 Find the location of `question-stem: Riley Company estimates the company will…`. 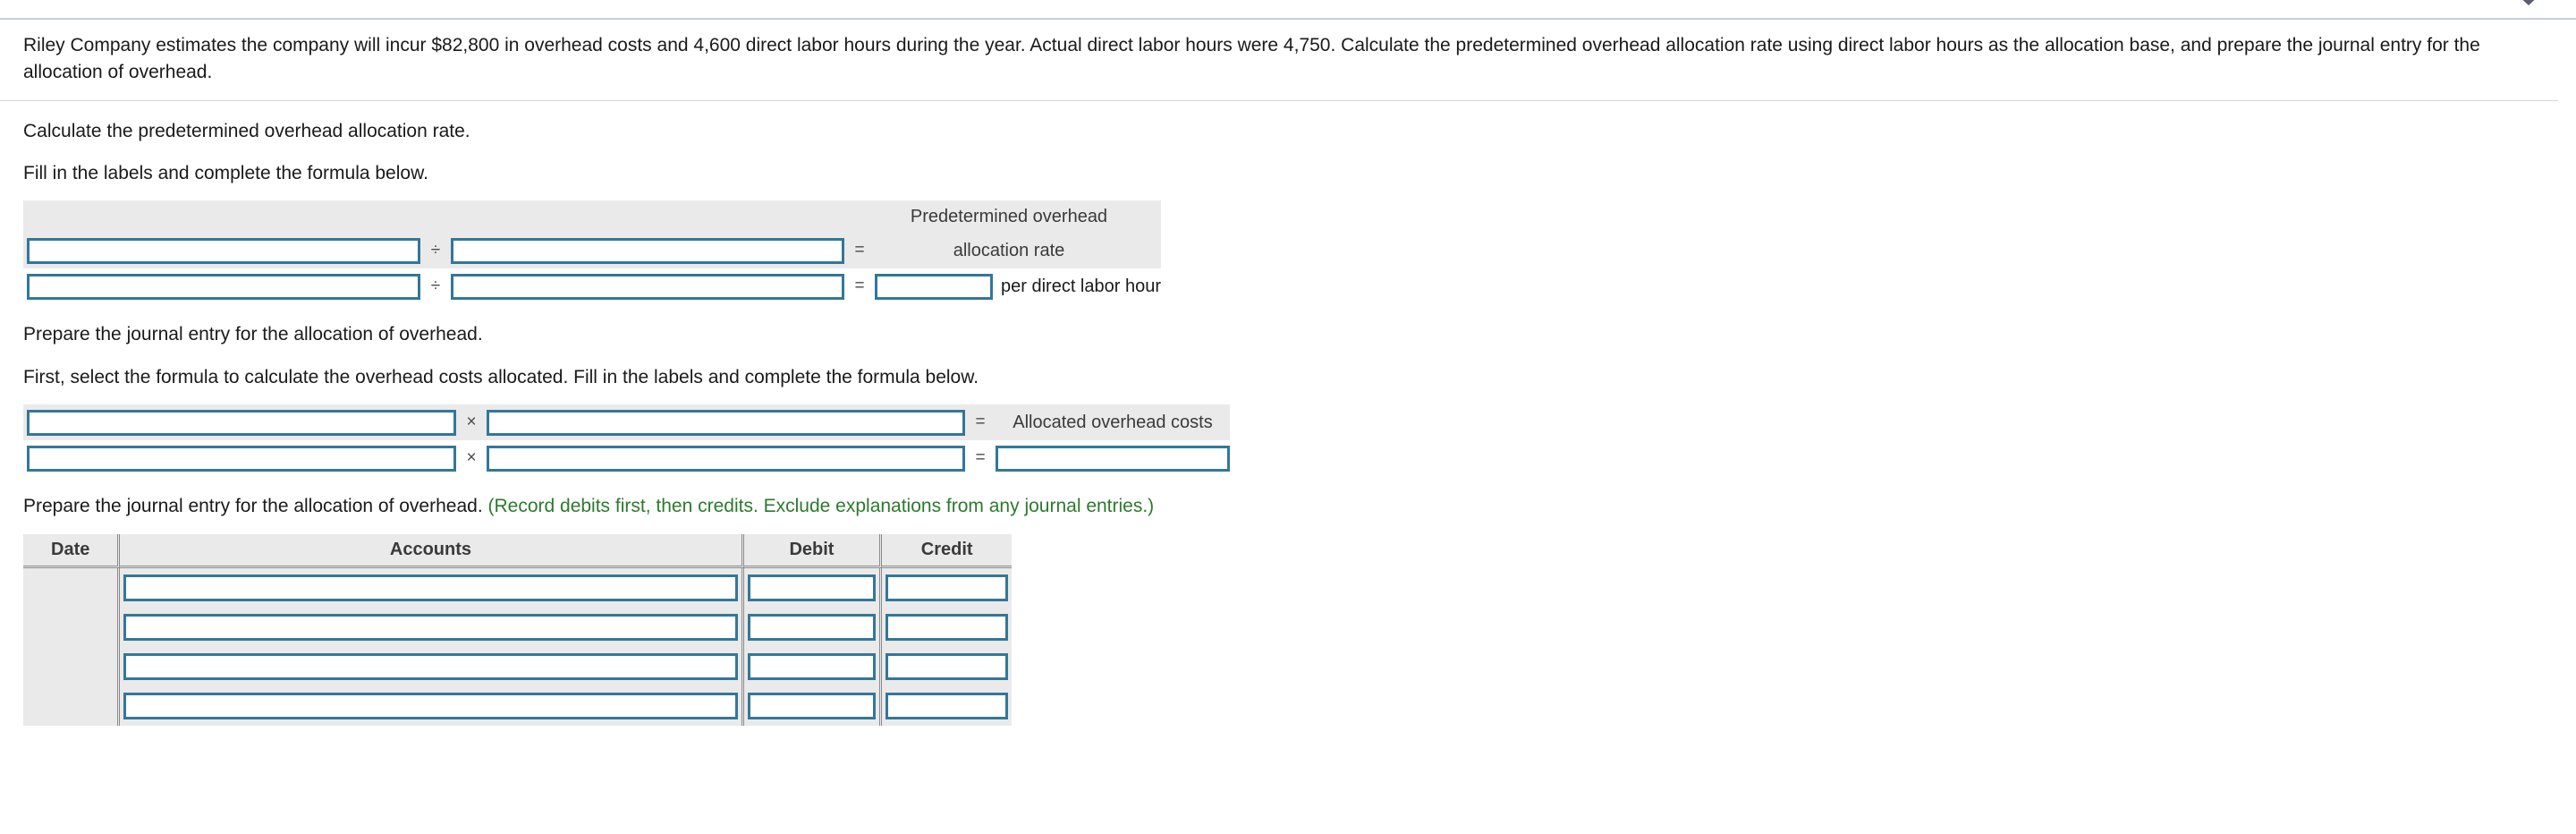

question-stem: Riley Company estimates the company will… is located at coordinates (1279, 60).